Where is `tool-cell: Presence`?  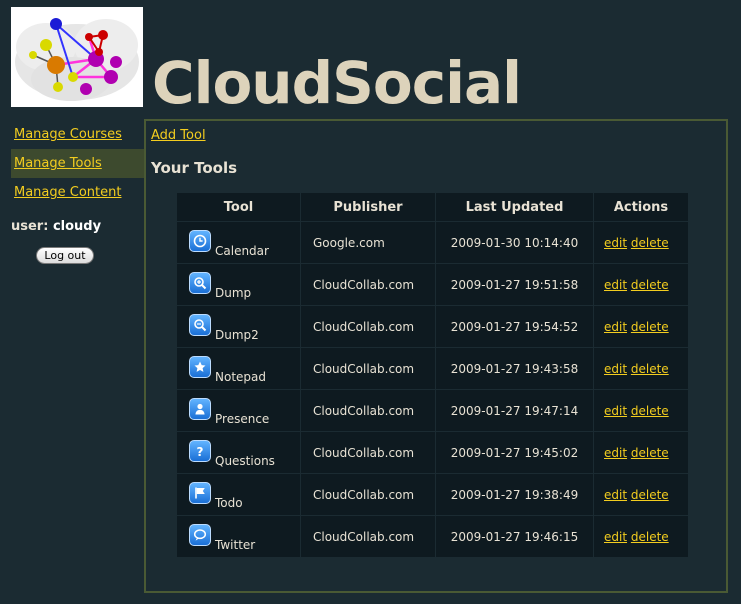 tool-cell: Presence is located at coordinates (238, 410).